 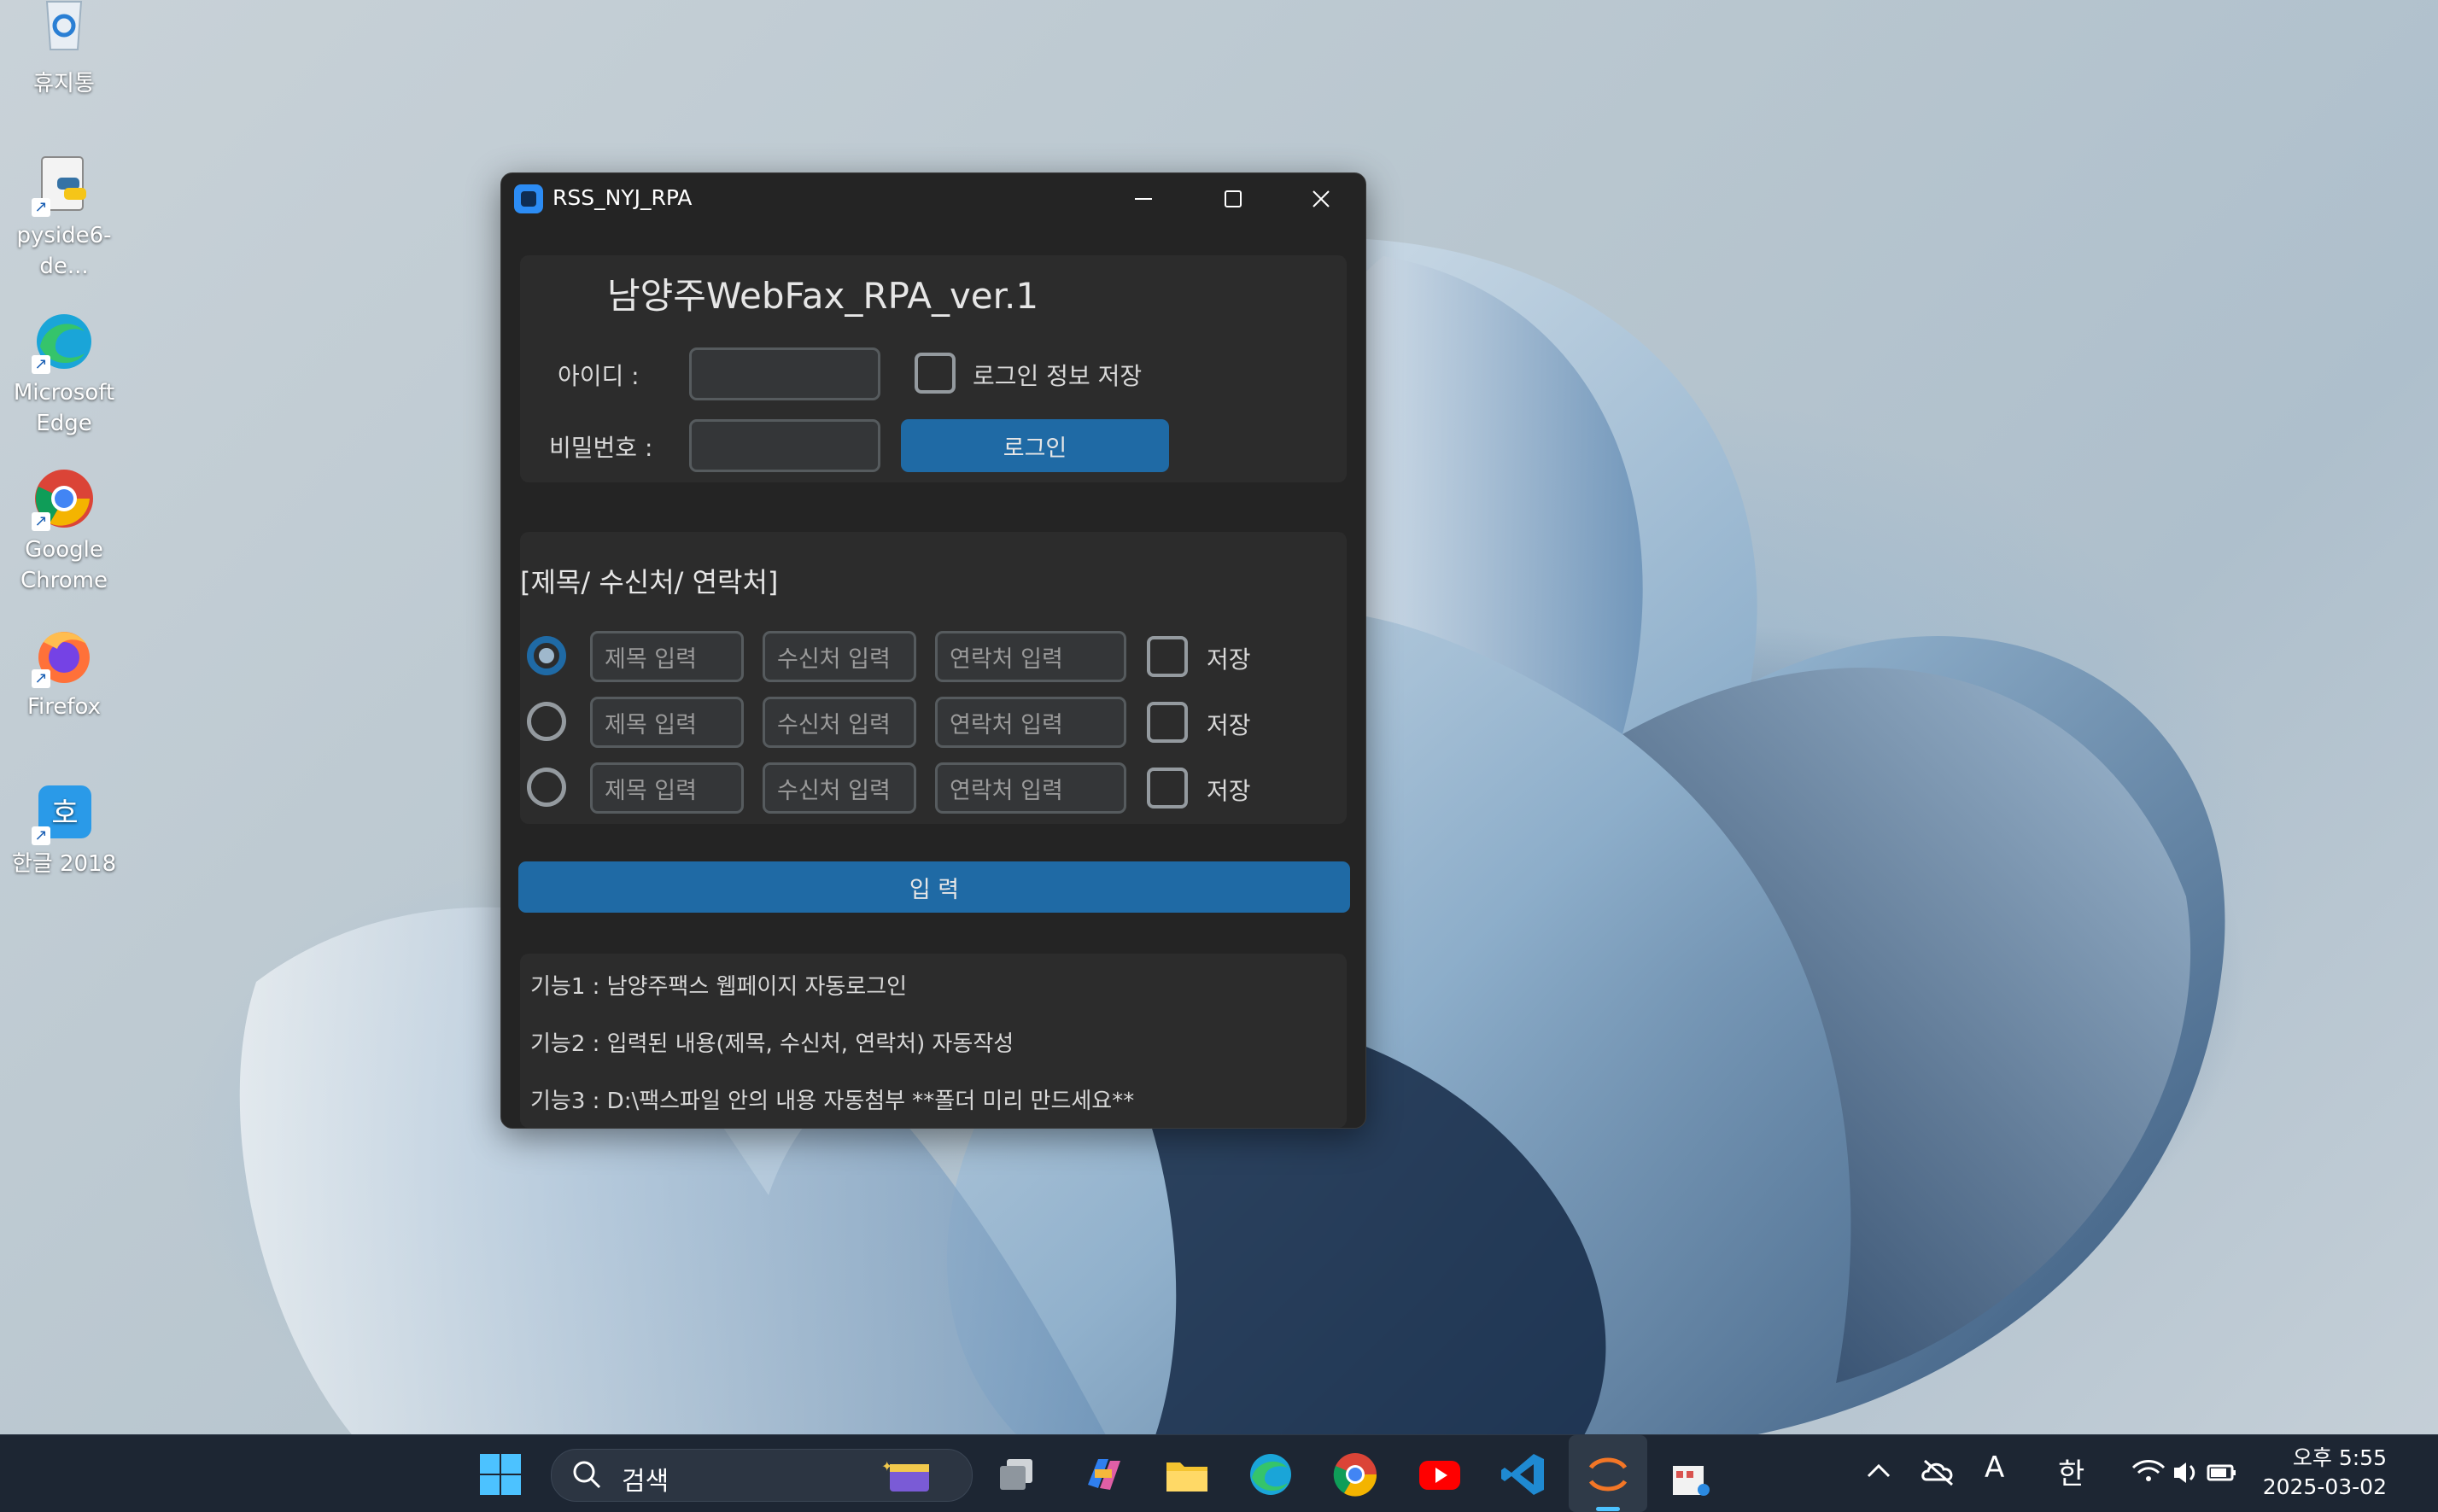 I want to click on row-2-recipient-input: 수신처 입력, so click(x=839, y=722).